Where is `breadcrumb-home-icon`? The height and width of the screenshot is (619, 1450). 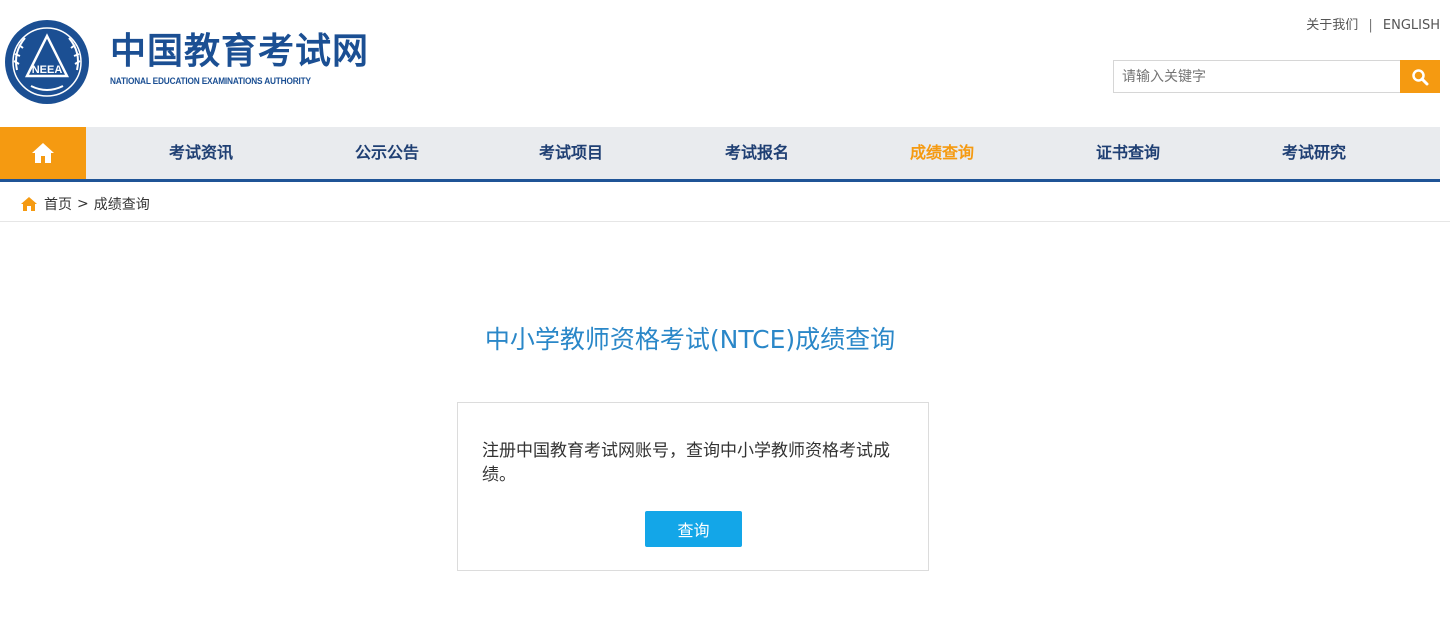
breadcrumb-home-icon is located at coordinates (29, 204).